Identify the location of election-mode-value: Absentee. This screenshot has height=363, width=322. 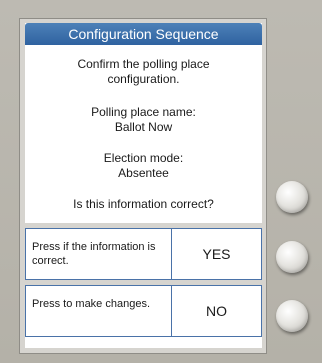
(143, 173).